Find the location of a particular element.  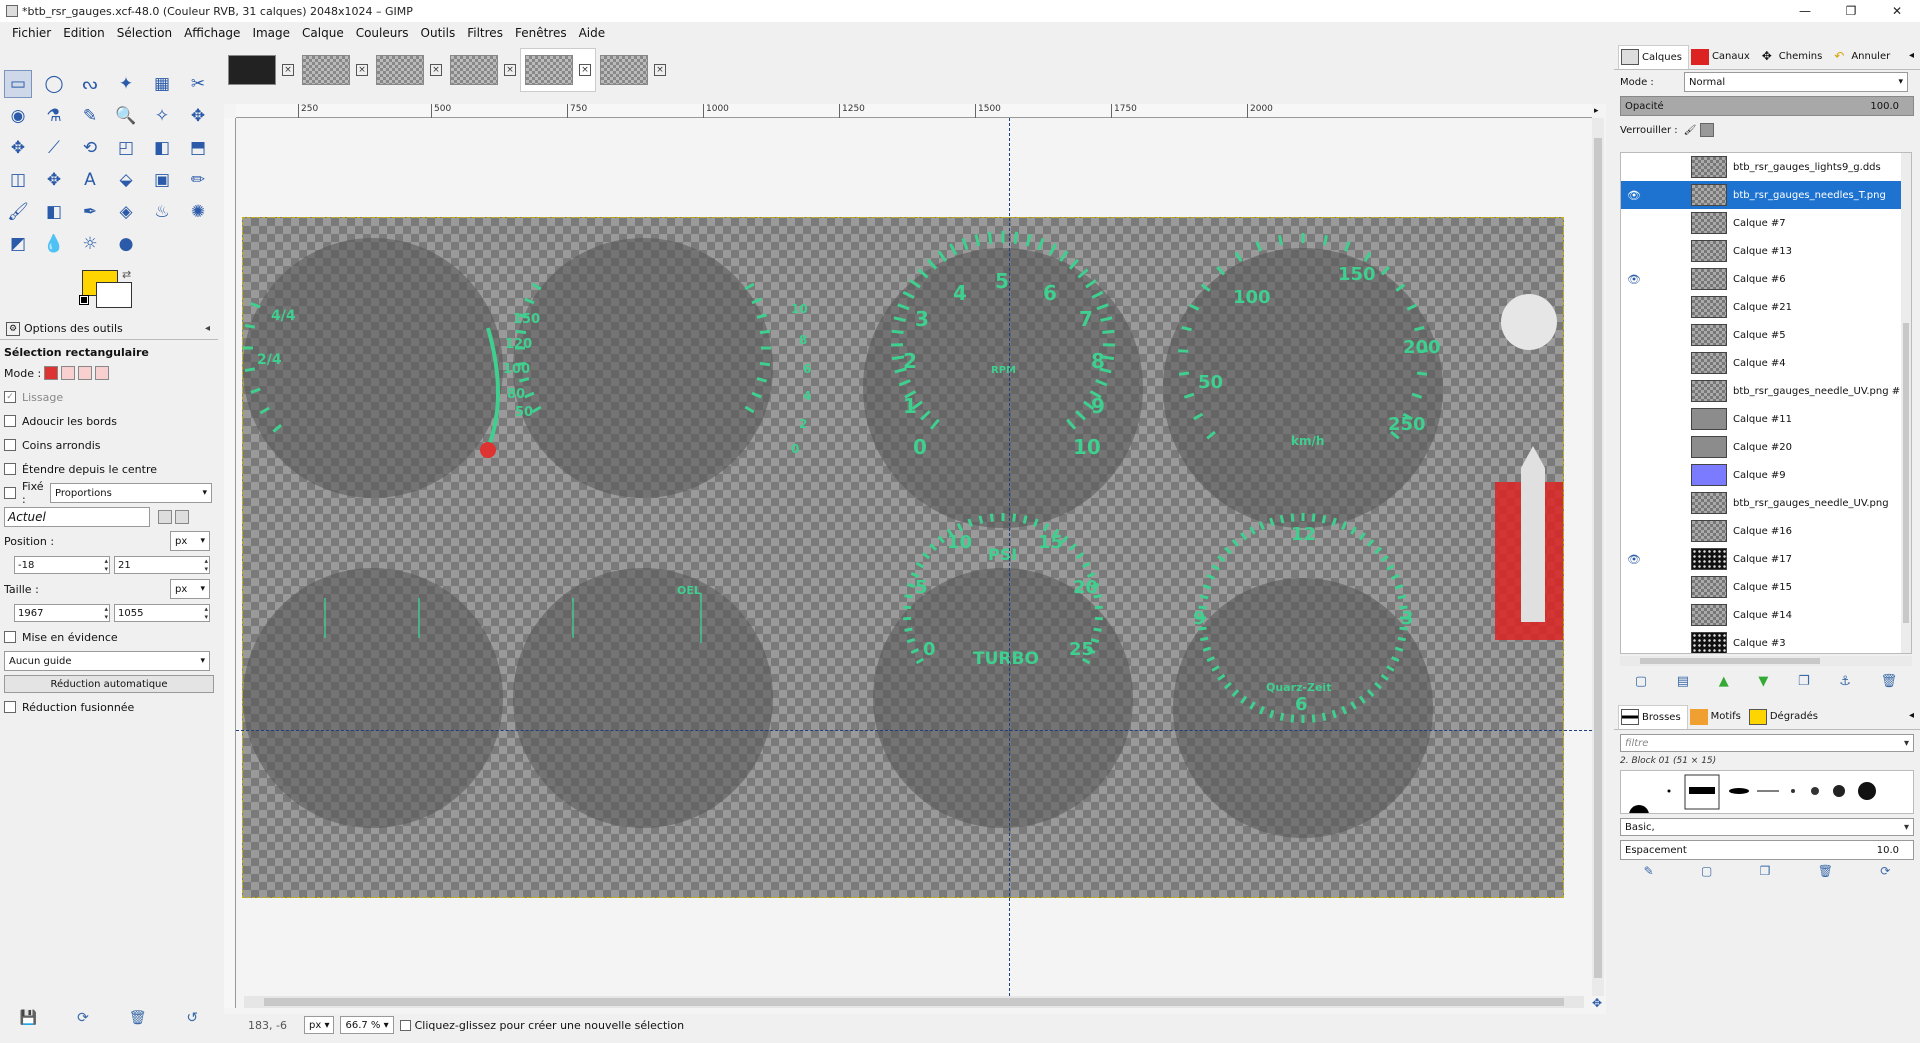

tool-icon-18: ◫ is located at coordinates (18, 180).